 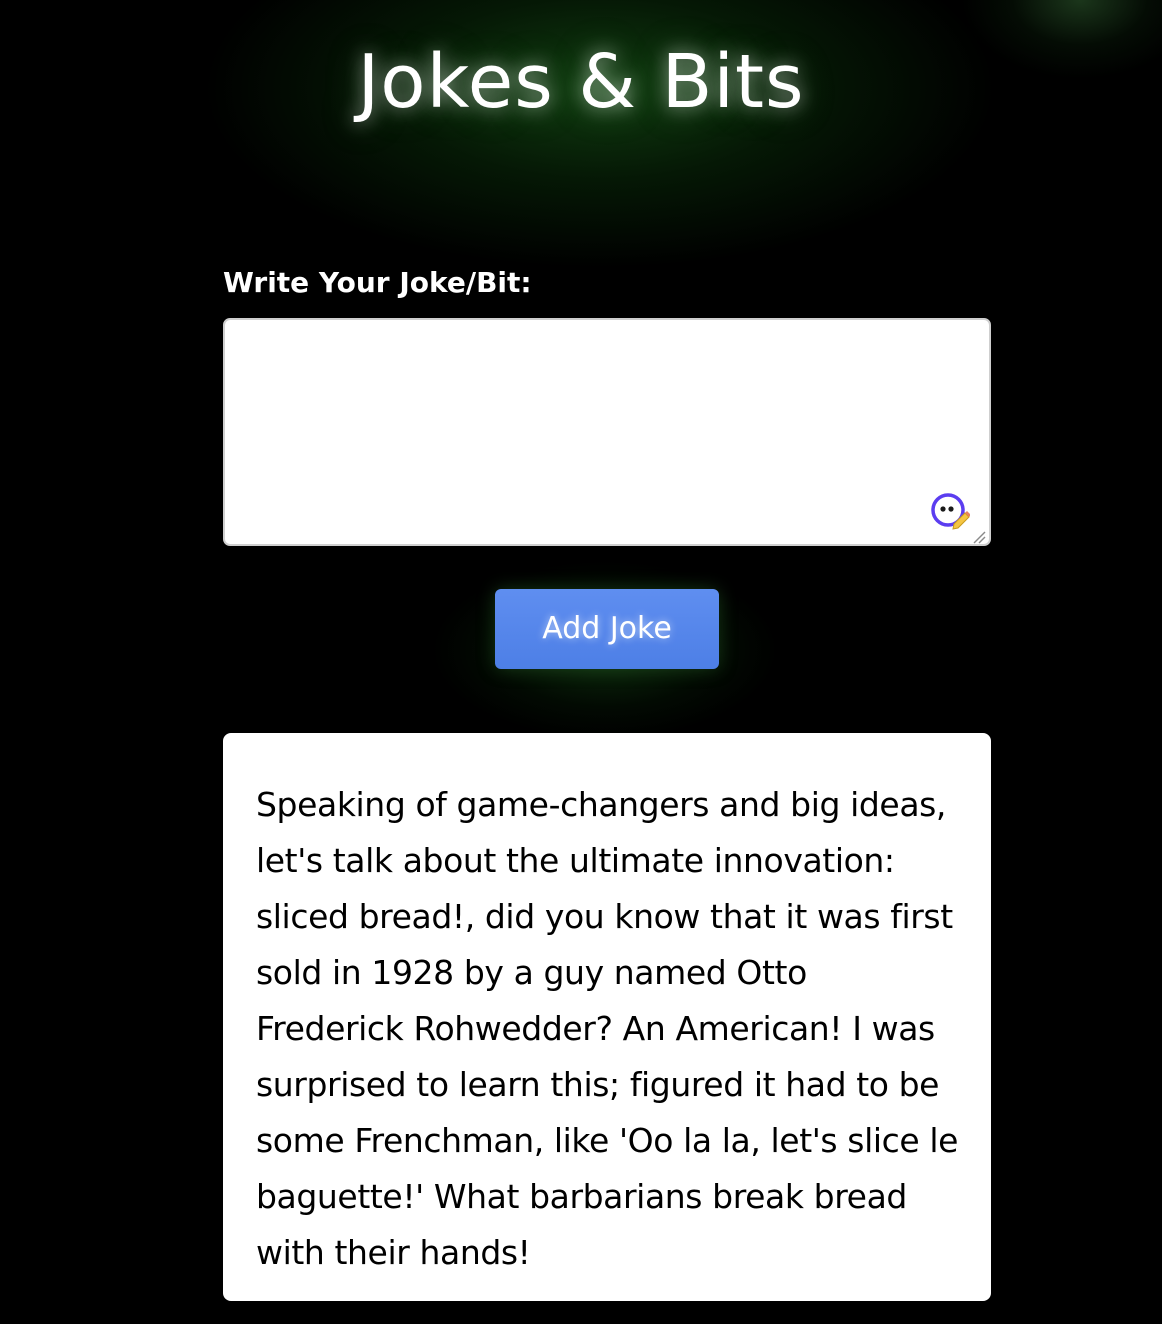 What do you see at coordinates (581, 82) in the screenshot?
I see `page-title: Jokes & Bits` at bounding box center [581, 82].